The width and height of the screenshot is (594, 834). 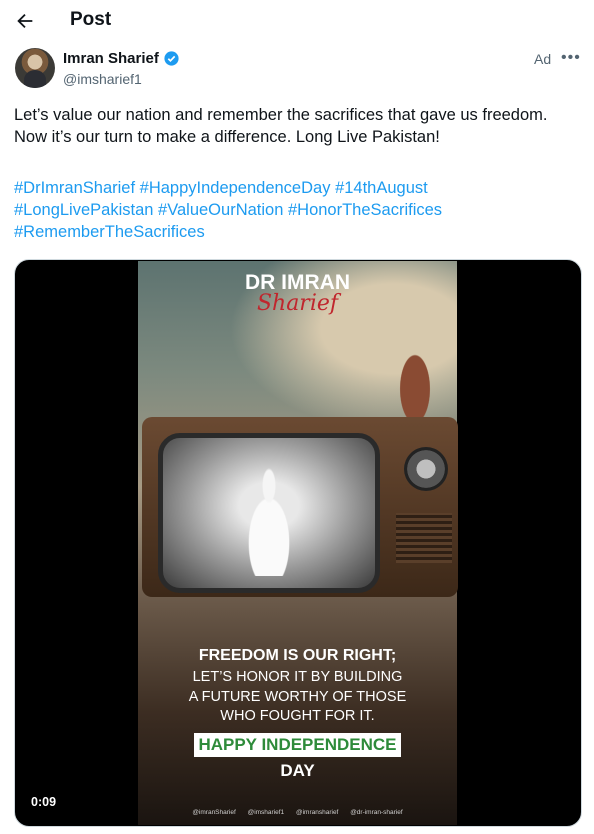 I want to click on hashtag-link: #HonorTheSacrifices, so click(x=365, y=210).